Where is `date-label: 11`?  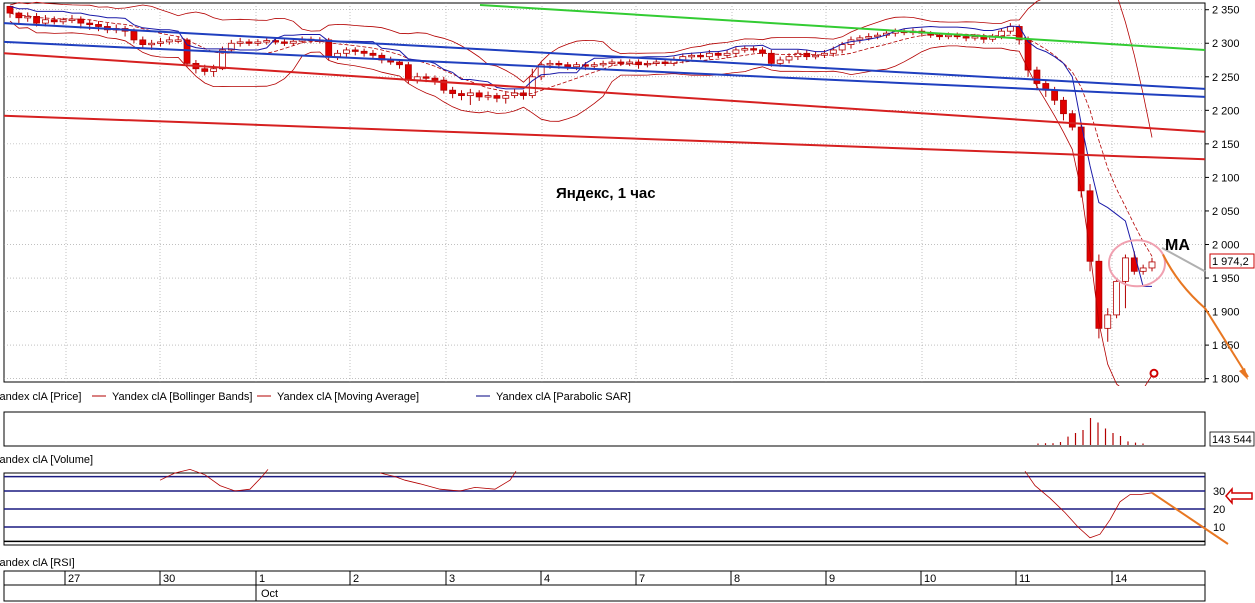 date-label: 11 is located at coordinates (1024, 579).